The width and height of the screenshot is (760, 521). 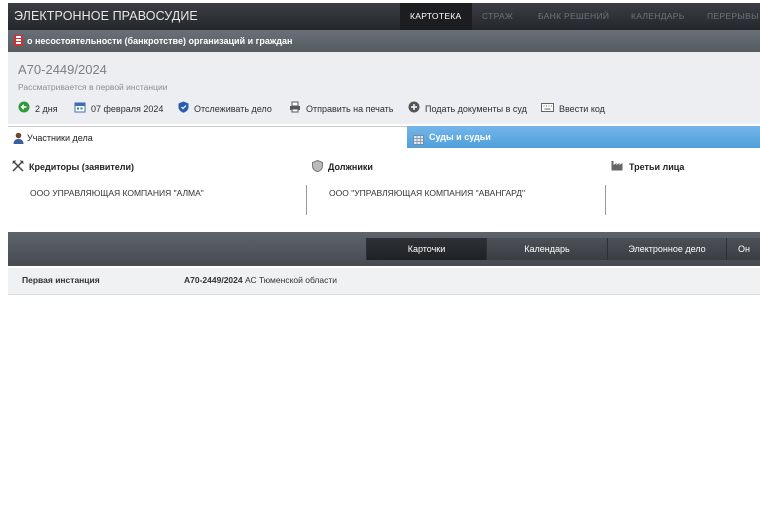 I want to click on nav-bank-resheniy: БАНК РЕШЕНИЙ, so click(x=573, y=16).